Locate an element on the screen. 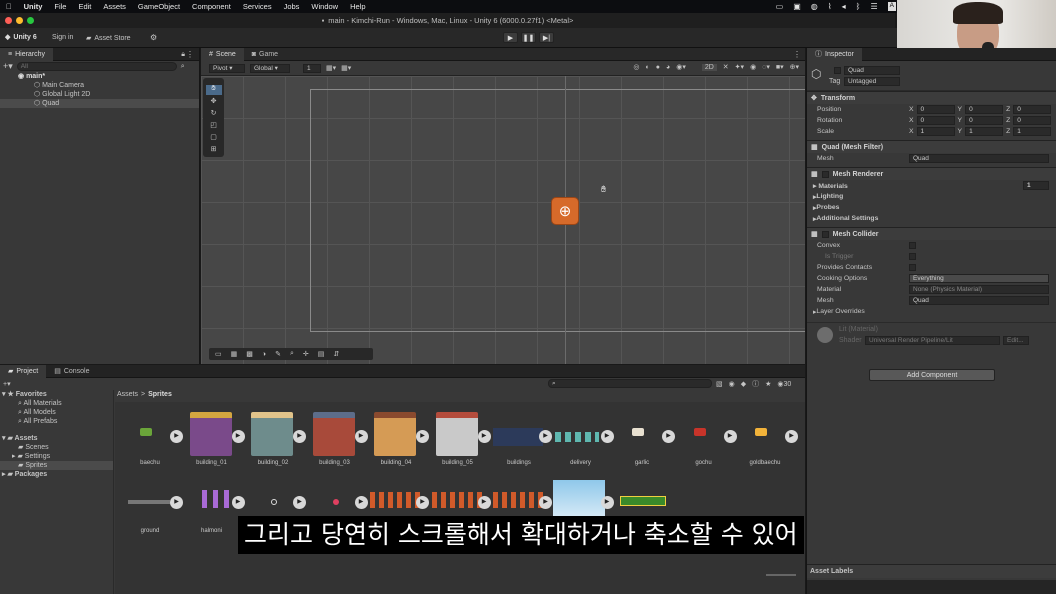 This screenshot has width=1056, height=594. favorite-all-models: ⌕ All Models is located at coordinates (56, 412).